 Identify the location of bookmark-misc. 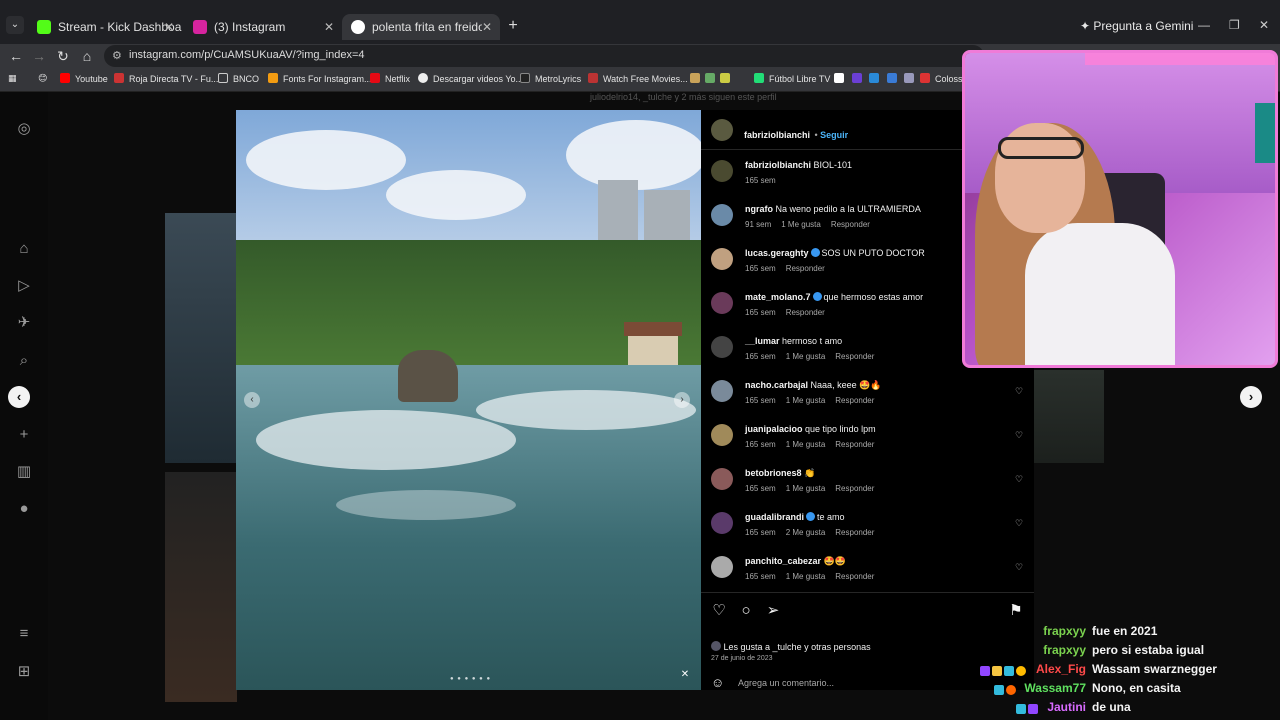
(712, 78).